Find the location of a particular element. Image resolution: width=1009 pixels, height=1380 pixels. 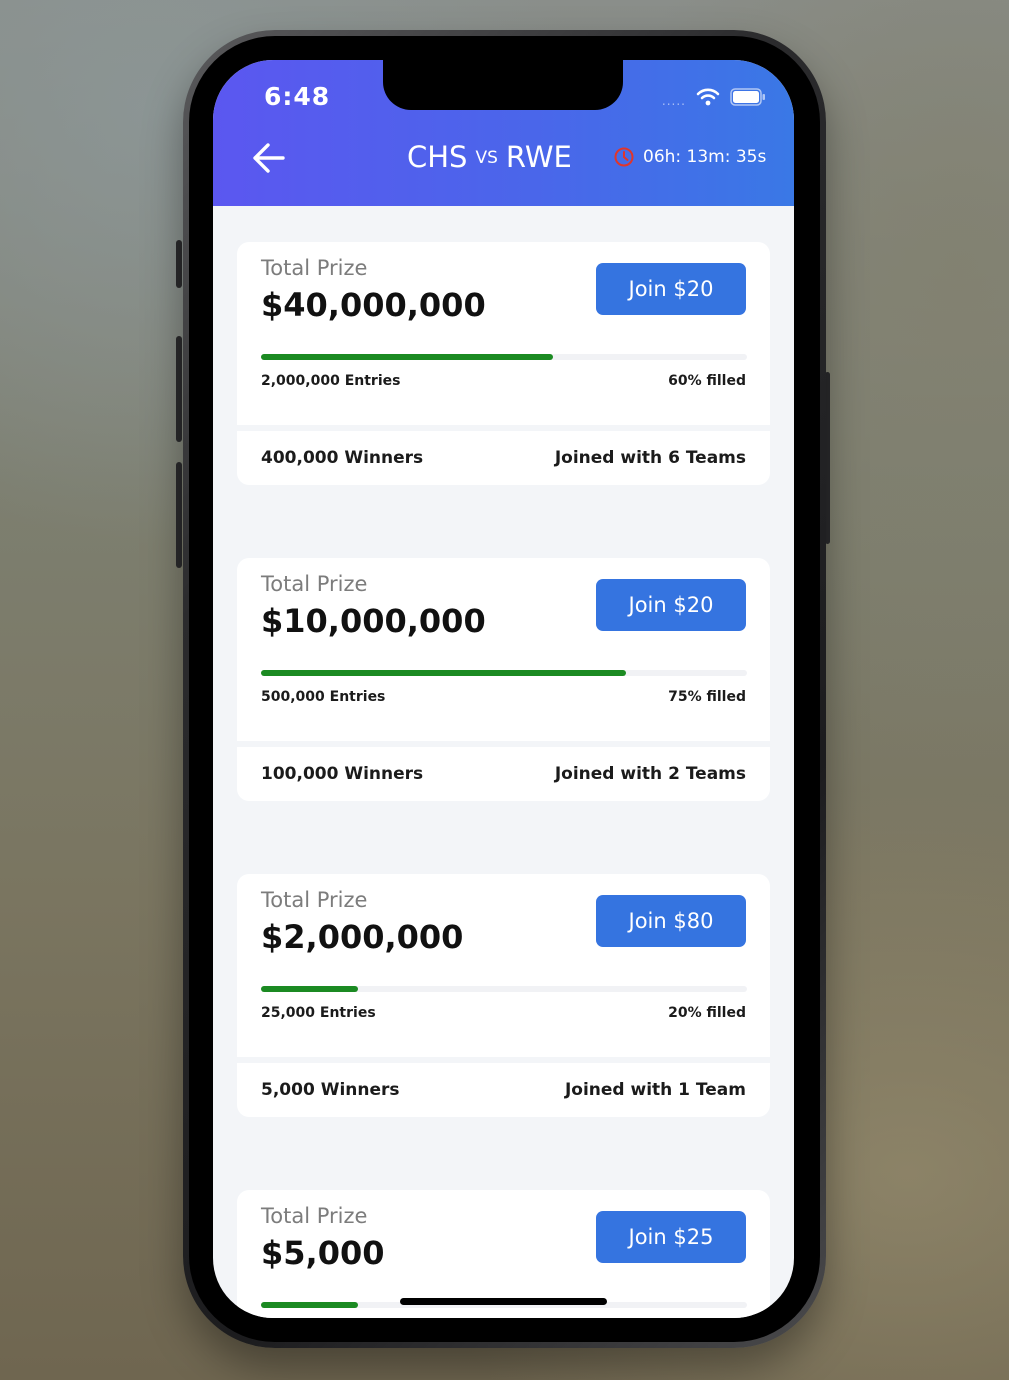

status-time: 6:48 is located at coordinates (297, 96).